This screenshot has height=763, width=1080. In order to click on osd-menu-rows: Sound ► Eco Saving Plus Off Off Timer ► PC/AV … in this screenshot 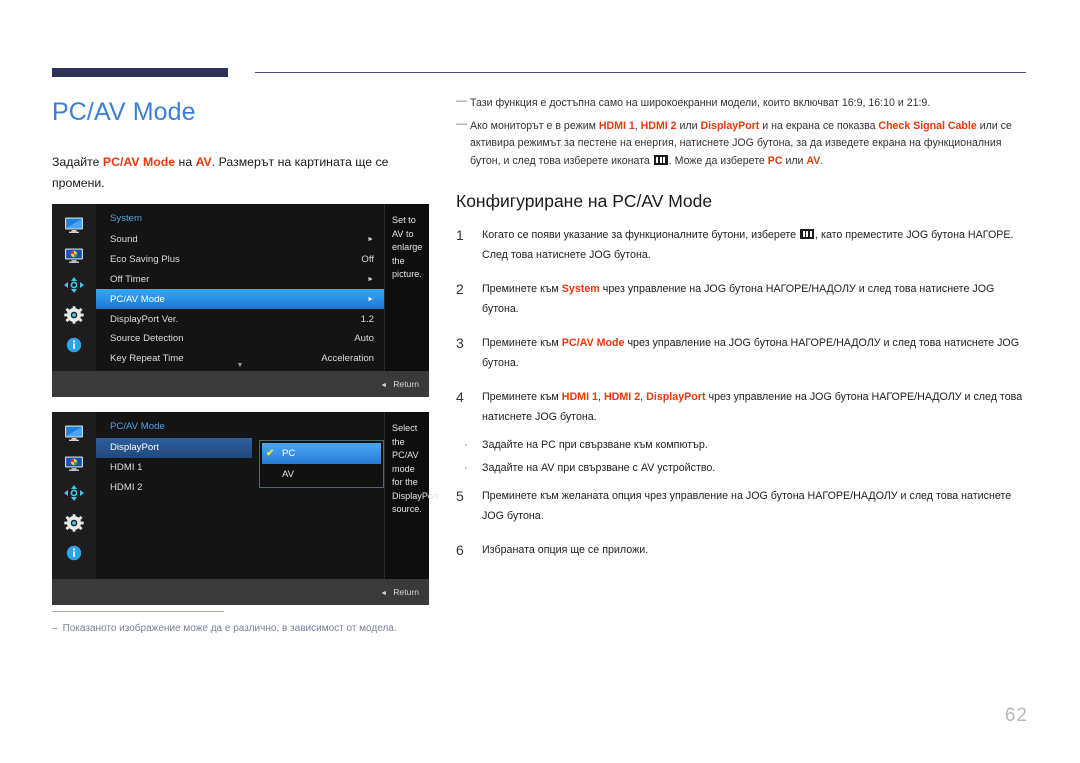, I will do `click(240, 299)`.